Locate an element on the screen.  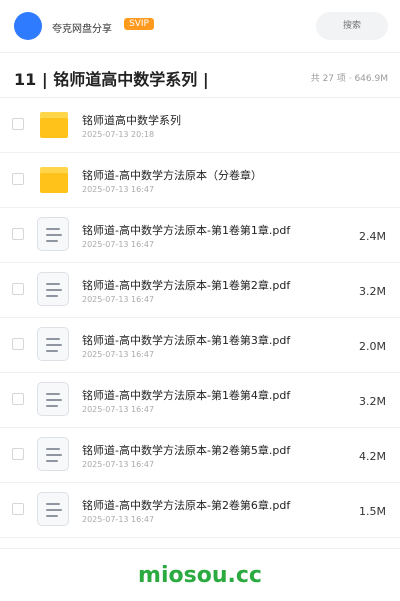
top-bar: 夸克网盘分享 SVIP is located at coordinates (200, 26).